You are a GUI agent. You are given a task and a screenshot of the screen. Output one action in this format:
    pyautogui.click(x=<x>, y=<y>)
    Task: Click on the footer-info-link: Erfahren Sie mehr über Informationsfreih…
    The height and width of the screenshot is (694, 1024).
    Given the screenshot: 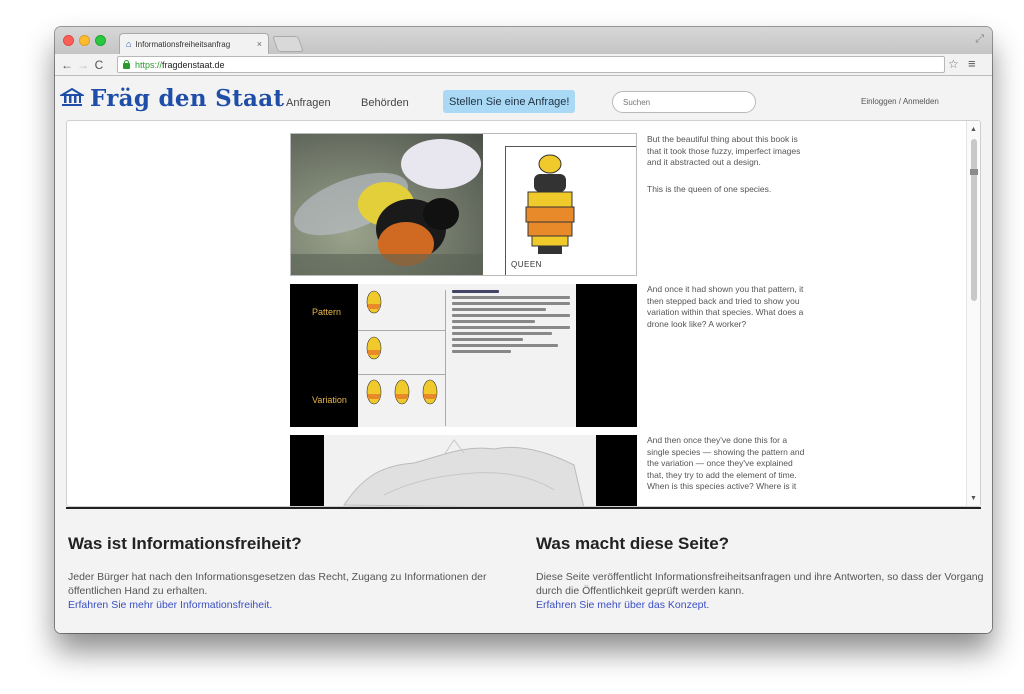 What is the action you would take?
    pyautogui.click(x=278, y=605)
    